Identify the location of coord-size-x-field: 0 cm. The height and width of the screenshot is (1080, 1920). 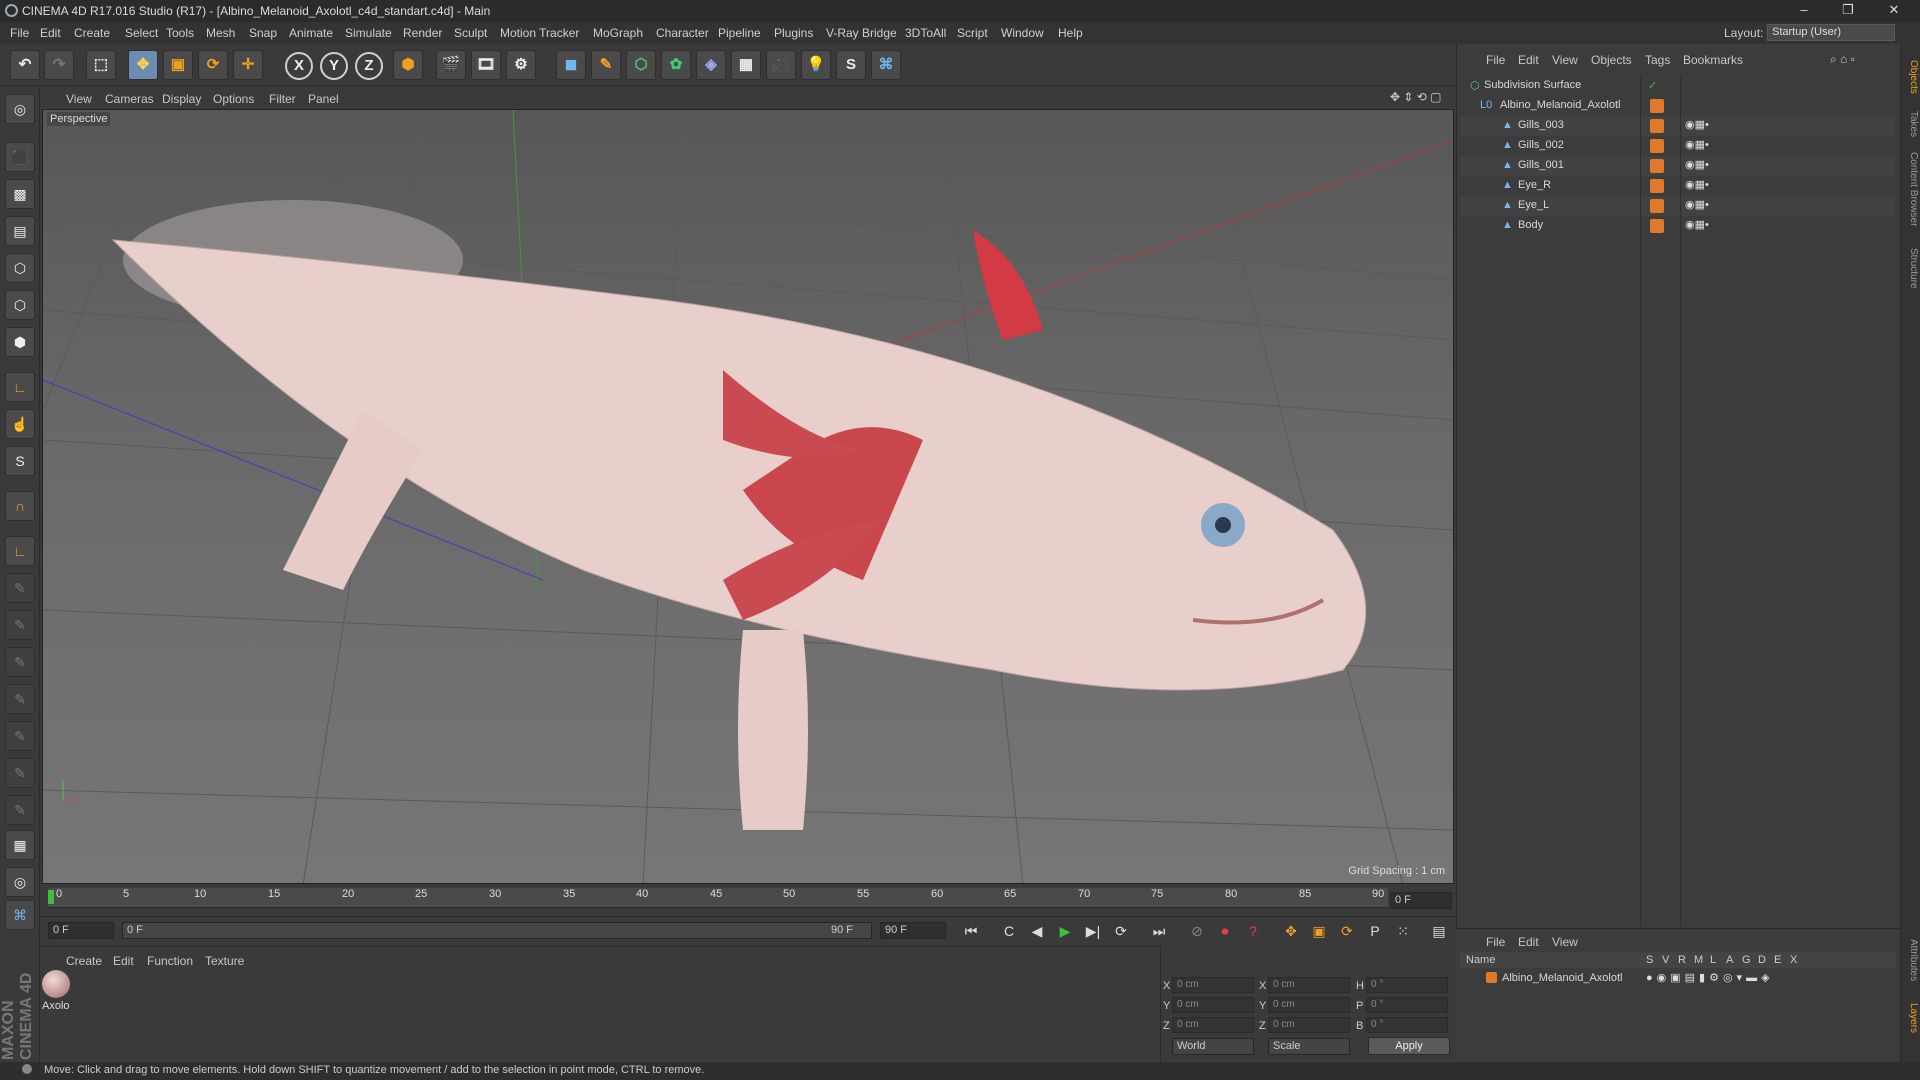
(1309, 985).